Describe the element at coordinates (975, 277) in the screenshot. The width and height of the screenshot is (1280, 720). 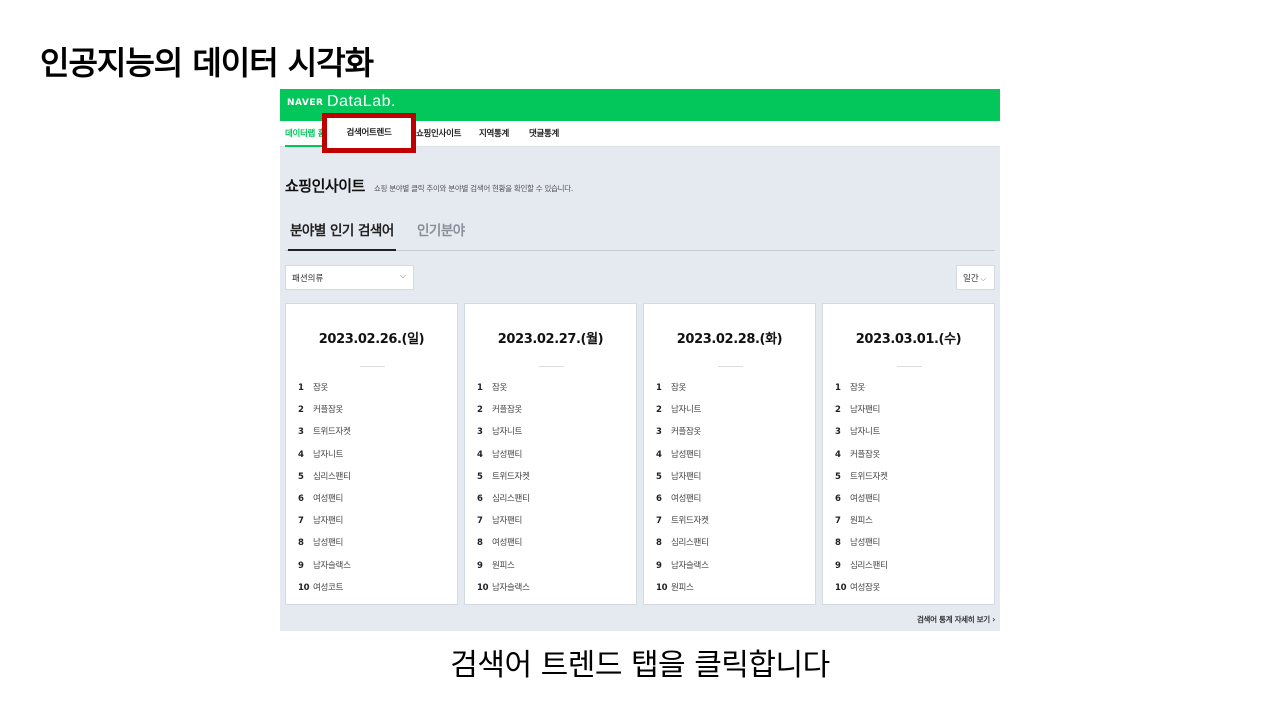
I see `period-select: 일간 ⌵` at that location.